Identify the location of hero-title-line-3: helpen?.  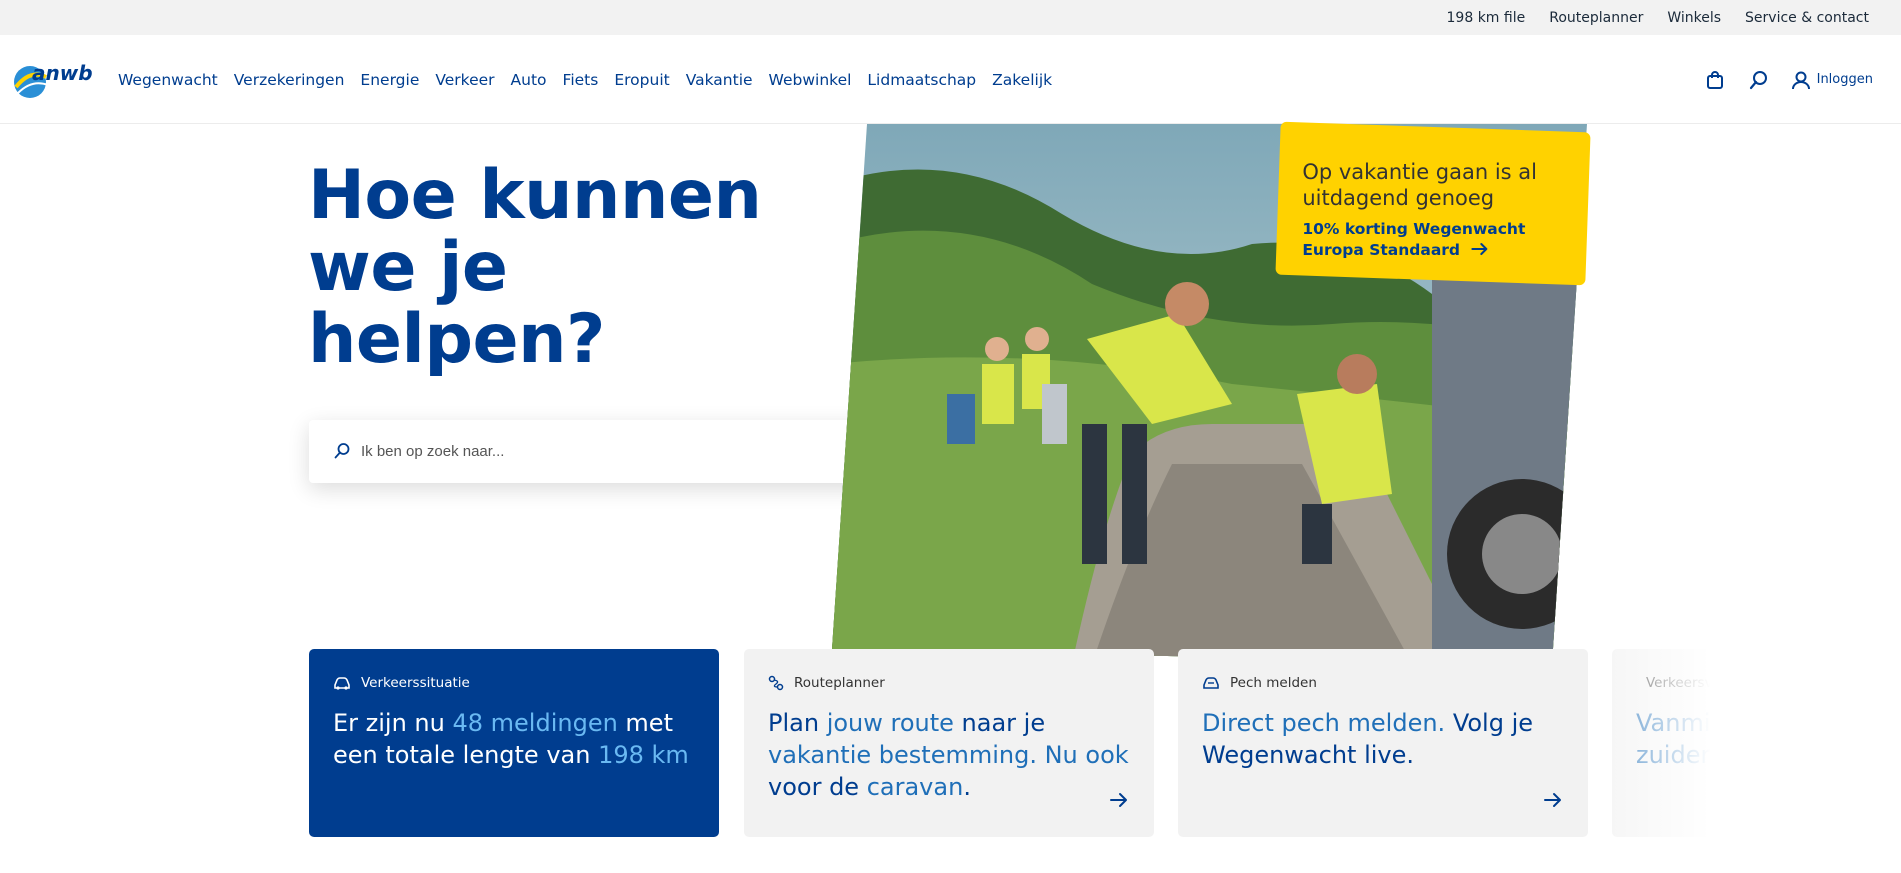
(457, 339).